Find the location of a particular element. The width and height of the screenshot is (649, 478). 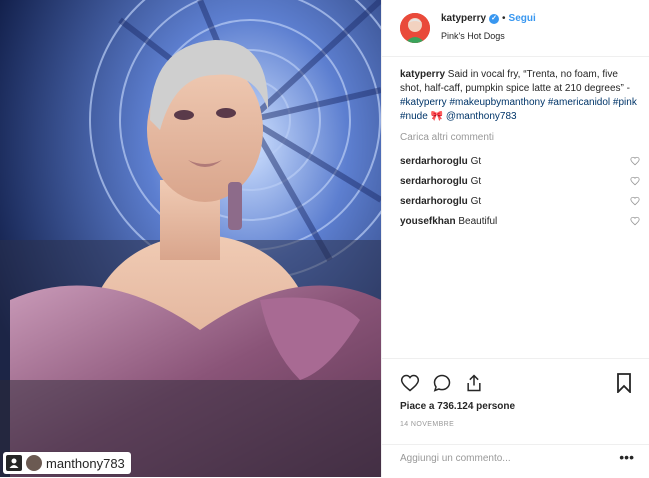

comment-text: Beautiful is located at coordinates (478, 221).